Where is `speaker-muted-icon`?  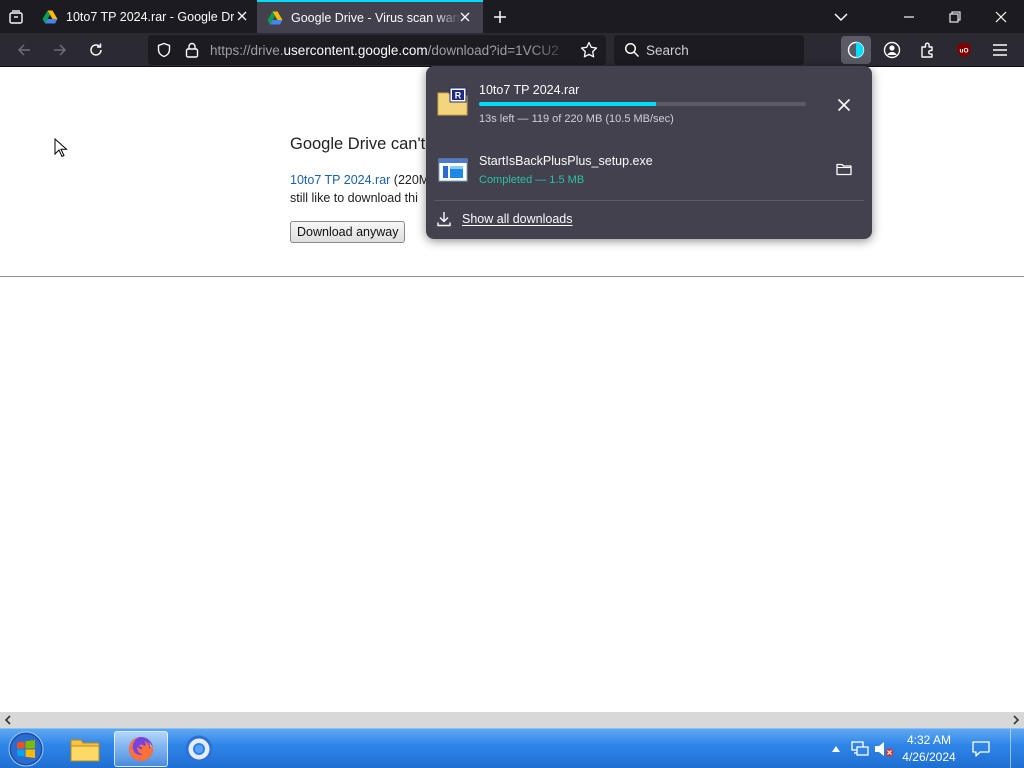
speaker-muted-icon is located at coordinates (884, 749).